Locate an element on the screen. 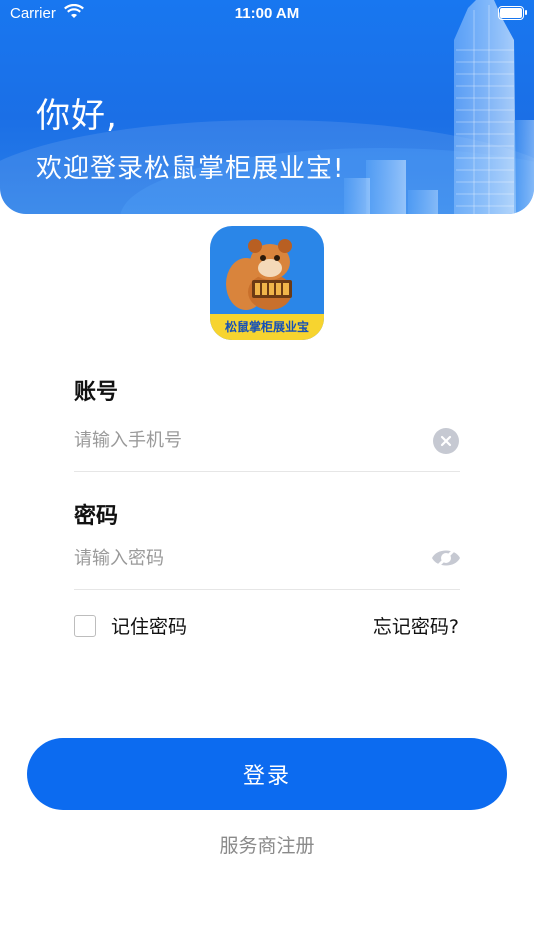 The height and width of the screenshot is (950, 534). forgot-password-link: 忘记密码? is located at coordinates (416, 625).